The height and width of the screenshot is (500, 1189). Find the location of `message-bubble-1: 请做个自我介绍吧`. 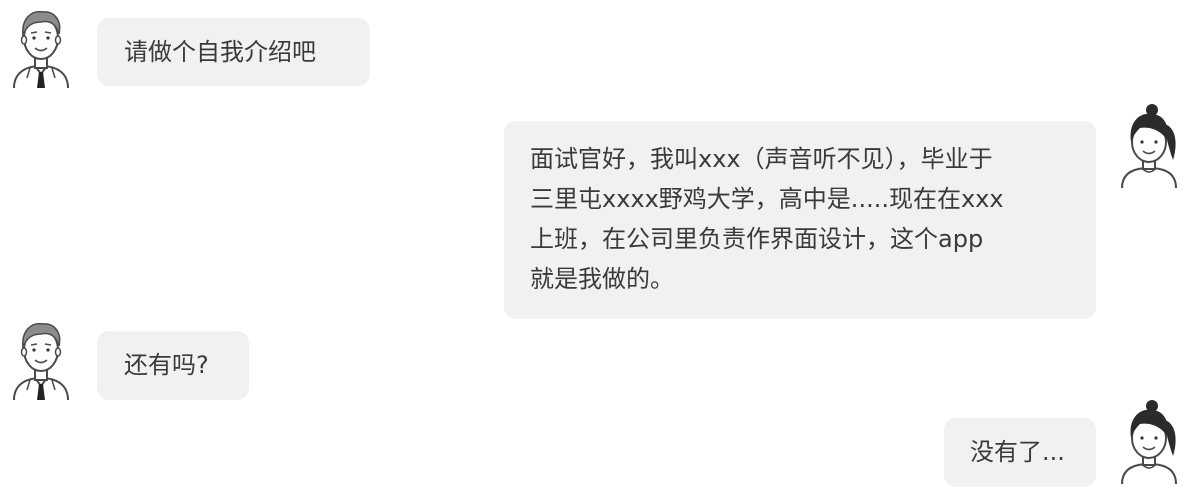

message-bubble-1: 请做个自我介绍吧 is located at coordinates (233, 52).